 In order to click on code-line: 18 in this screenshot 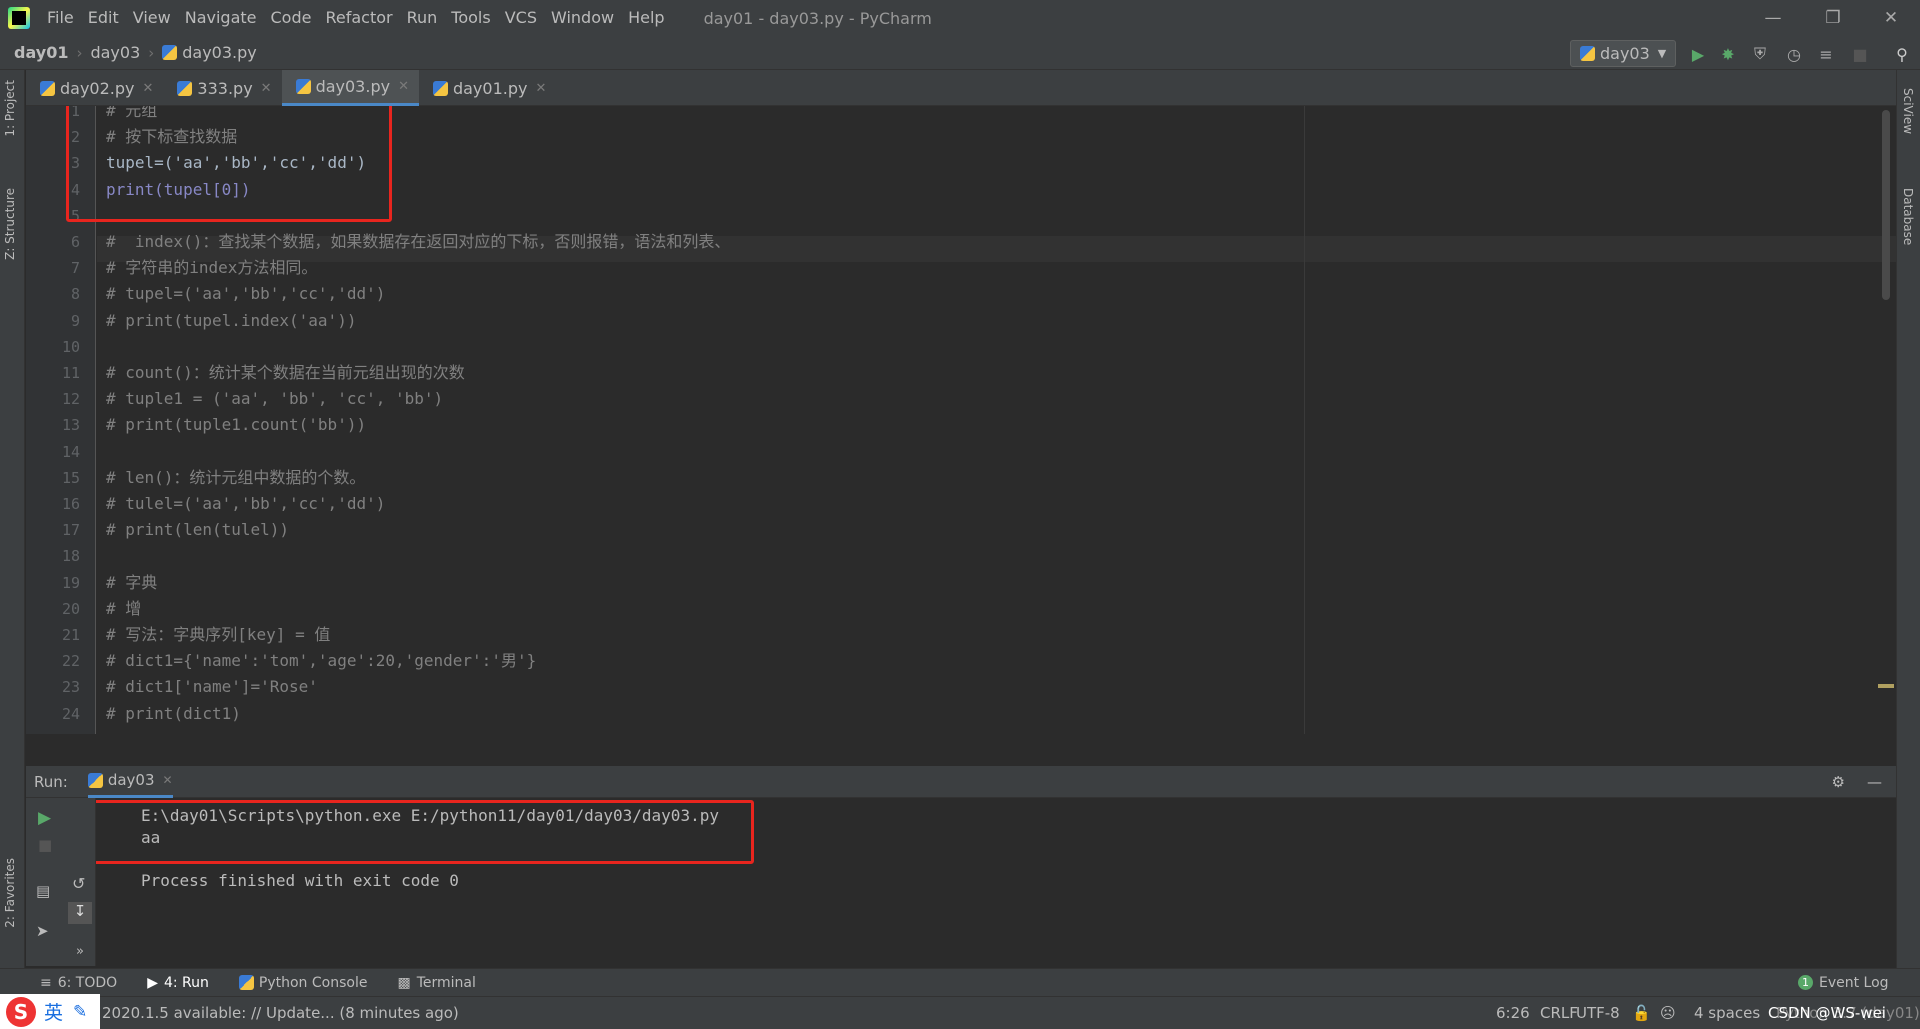, I will do `click(946, 556)`.